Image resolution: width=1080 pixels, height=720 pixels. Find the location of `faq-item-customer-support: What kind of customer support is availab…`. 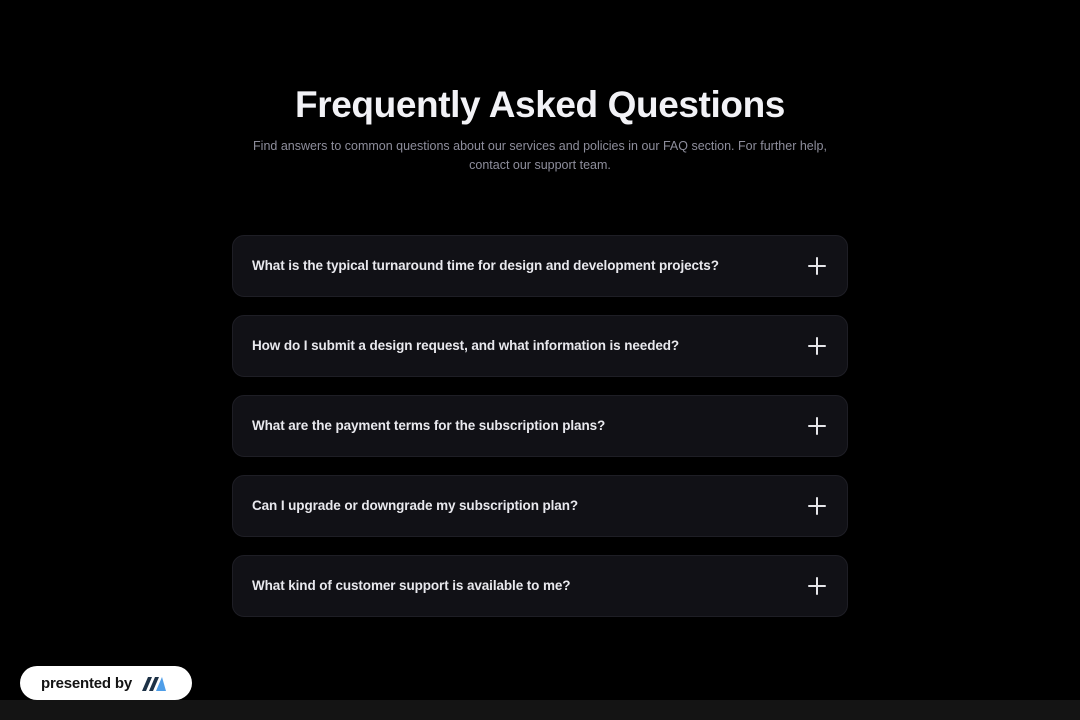

faq-item-customer-support: What kind of customer support is availab… is located at coordinates (540, 586).